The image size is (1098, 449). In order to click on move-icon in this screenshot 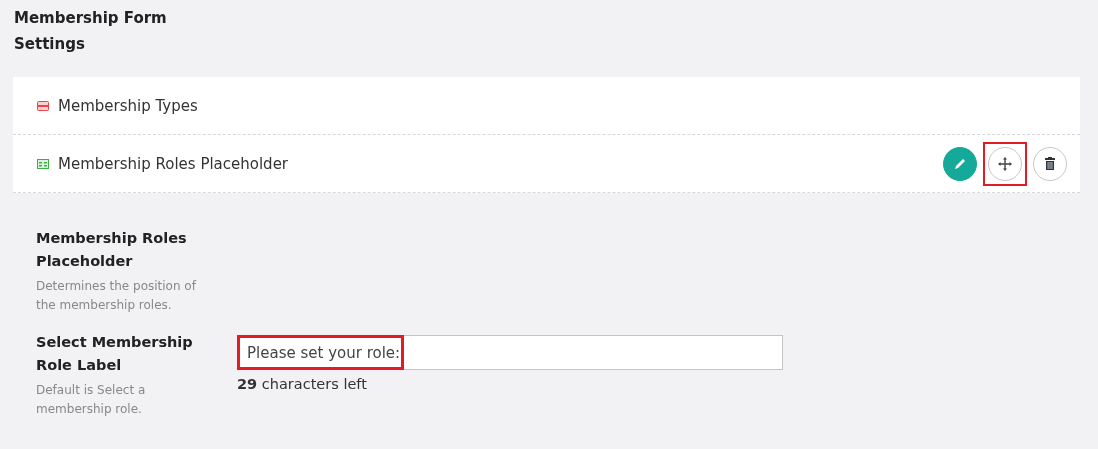, I will do `click(1005, 163)`.